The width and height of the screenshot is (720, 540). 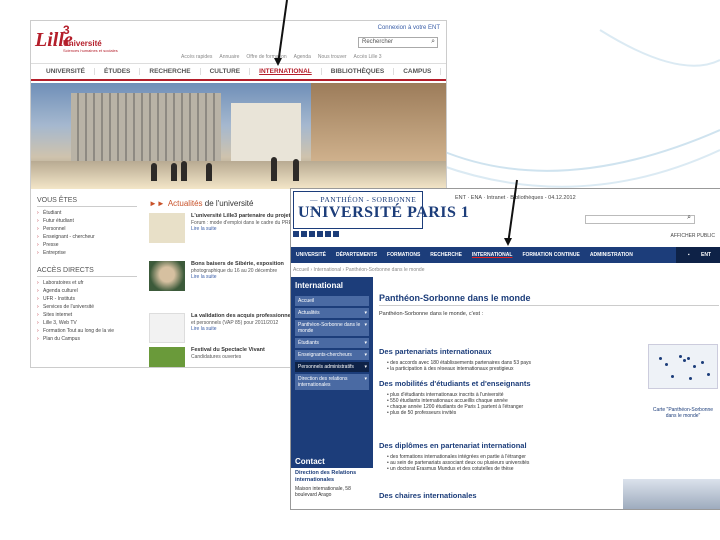 I want to click on ent-login-link: Connexion à votre ENT, so click(x=409, y=28).